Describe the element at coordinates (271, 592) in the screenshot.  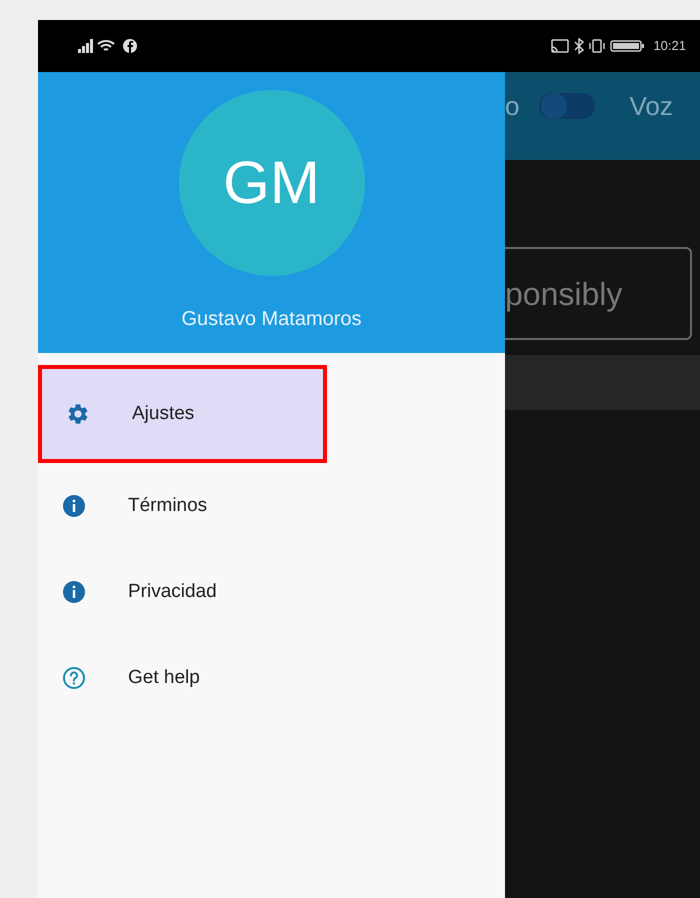
I see `drawer-menu-item: Privacidad` at that location.